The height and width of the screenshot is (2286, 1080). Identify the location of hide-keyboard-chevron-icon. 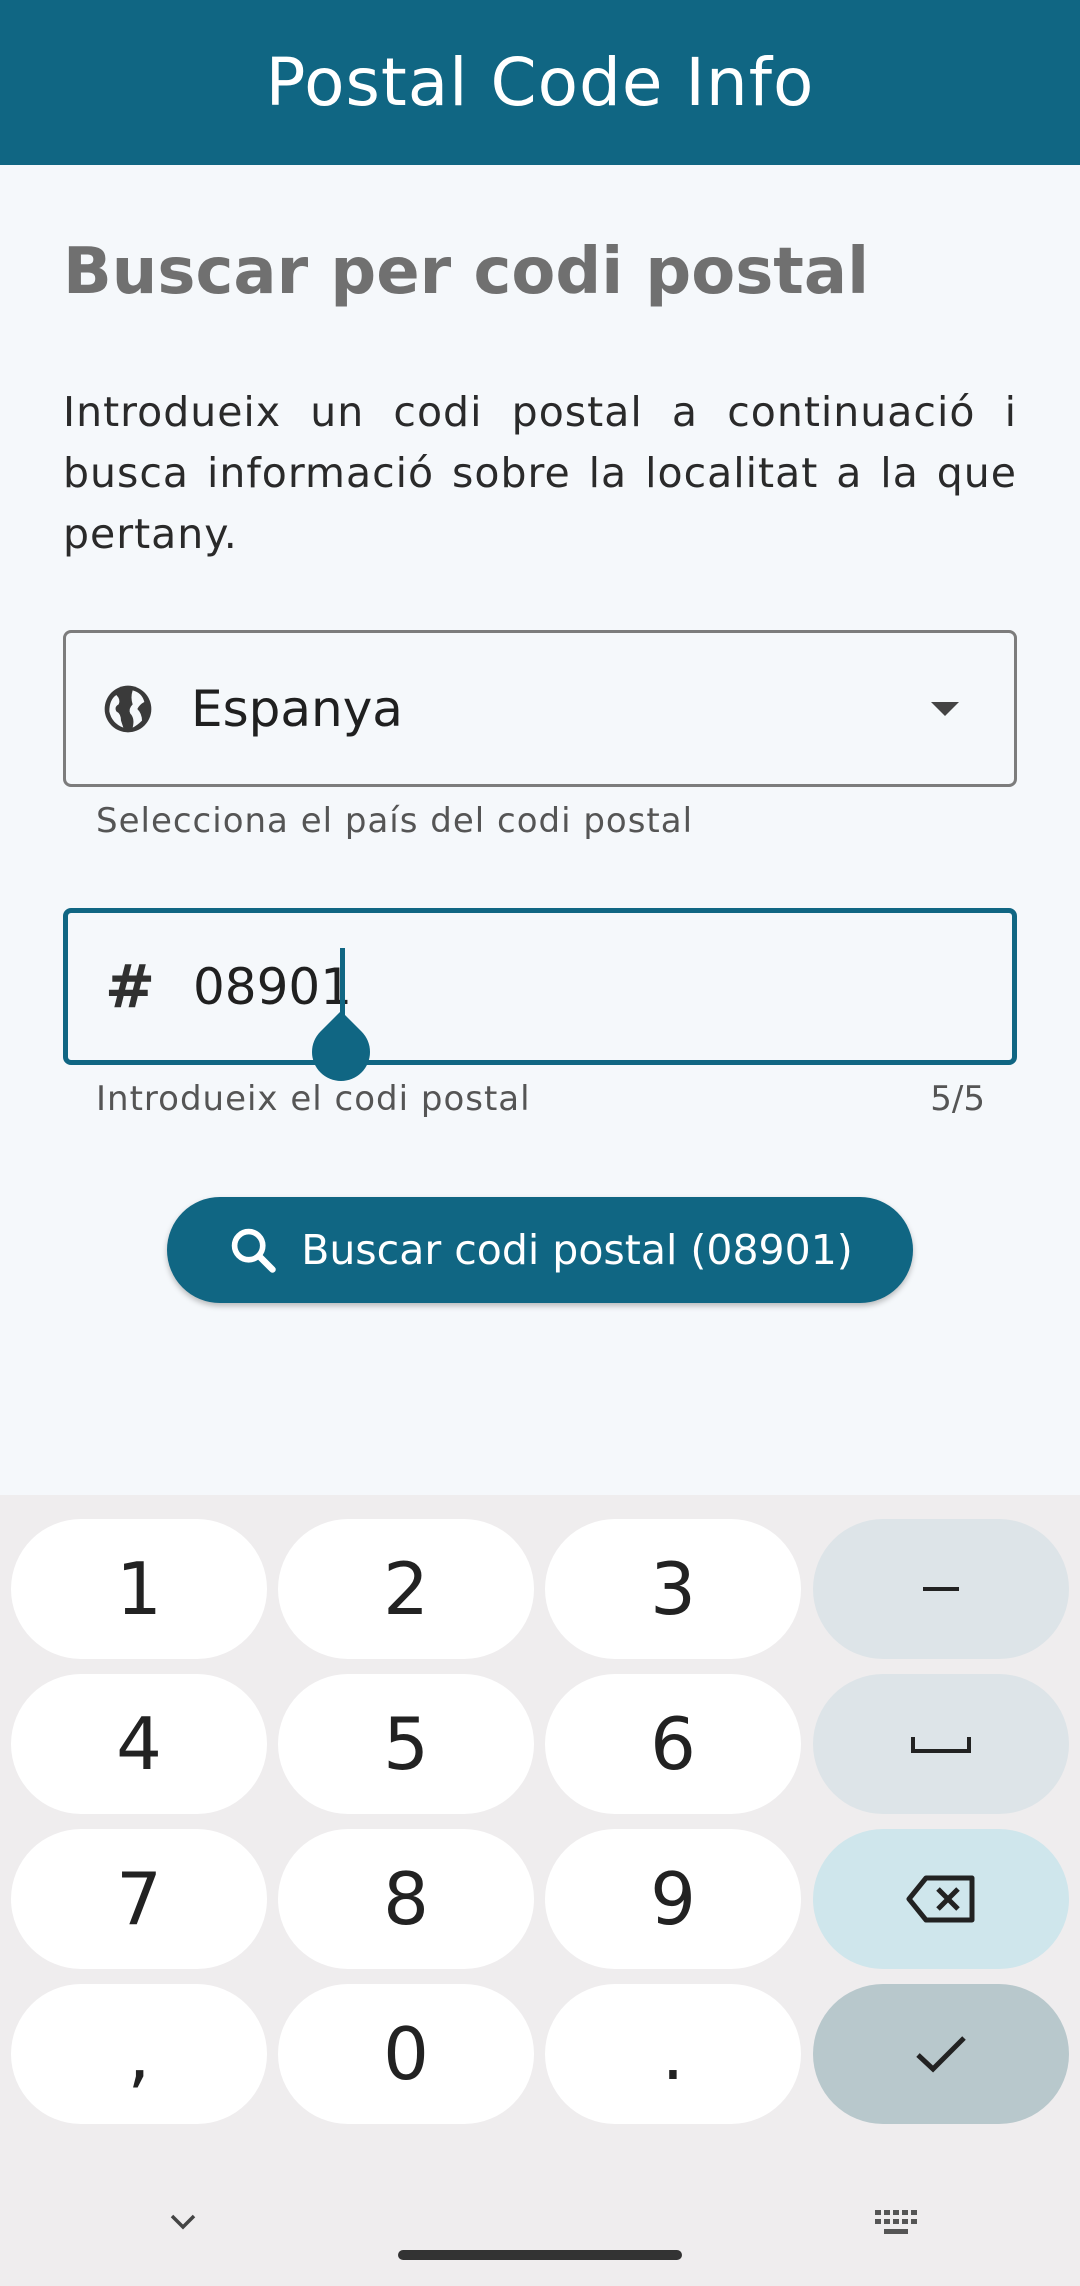
(183, 2221).